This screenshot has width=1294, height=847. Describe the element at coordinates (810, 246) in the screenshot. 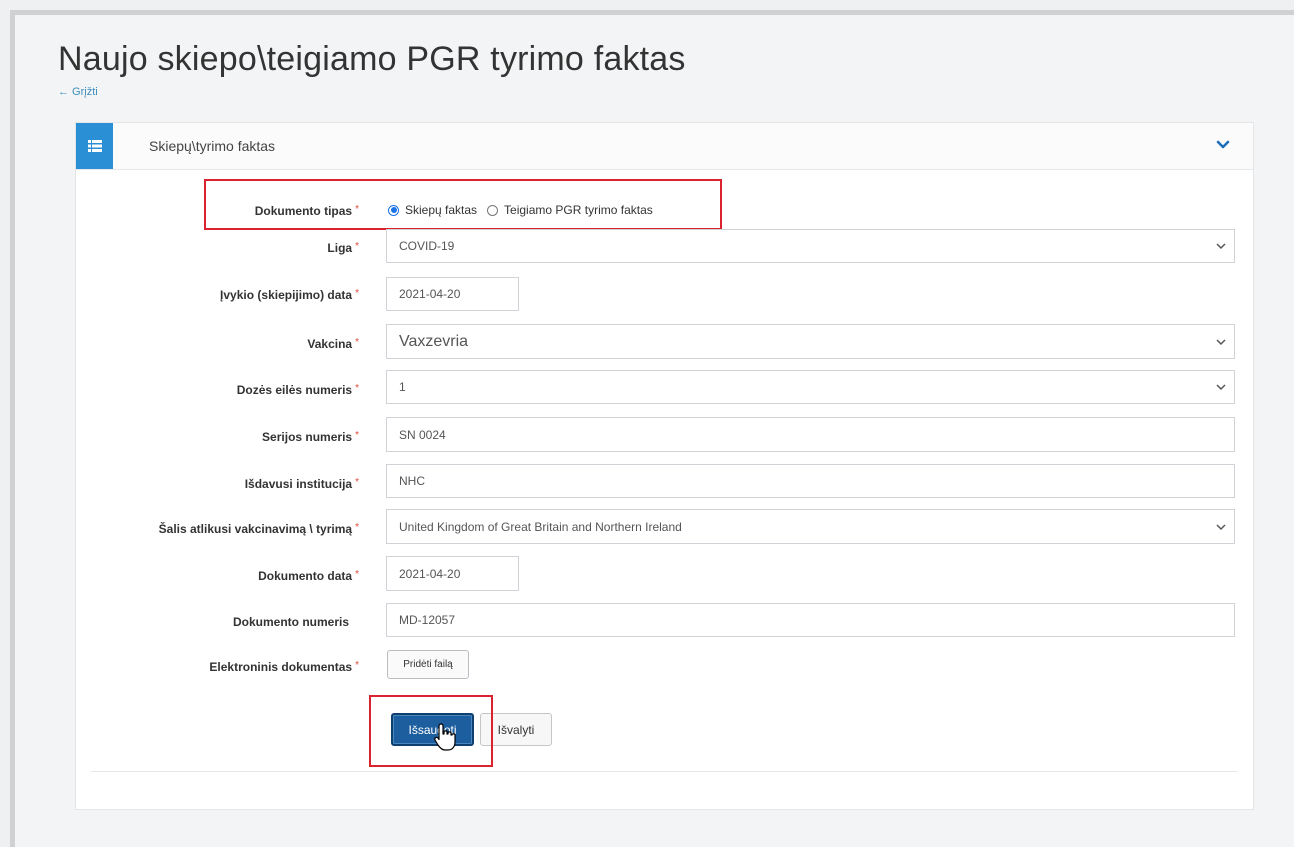

I see `disease-select: COVID-19` at that location.